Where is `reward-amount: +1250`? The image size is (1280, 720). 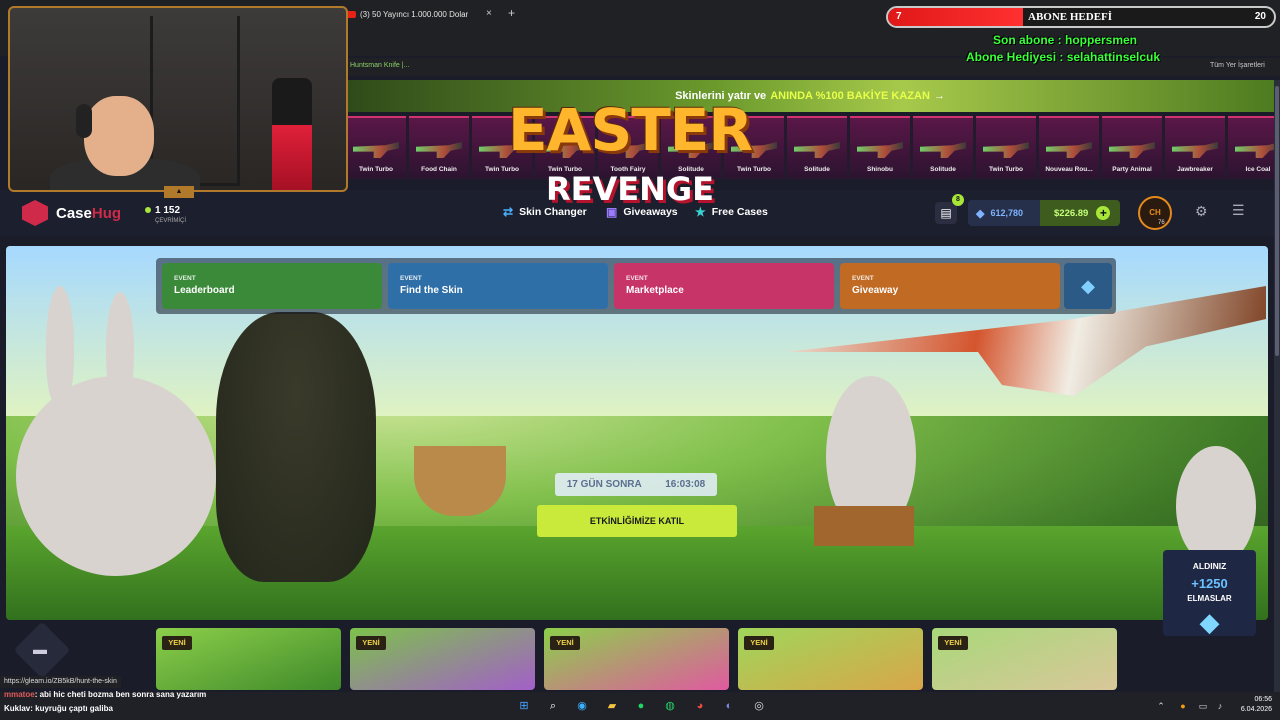
reward-amount: +1250 is located at coordinates (1209, 583).